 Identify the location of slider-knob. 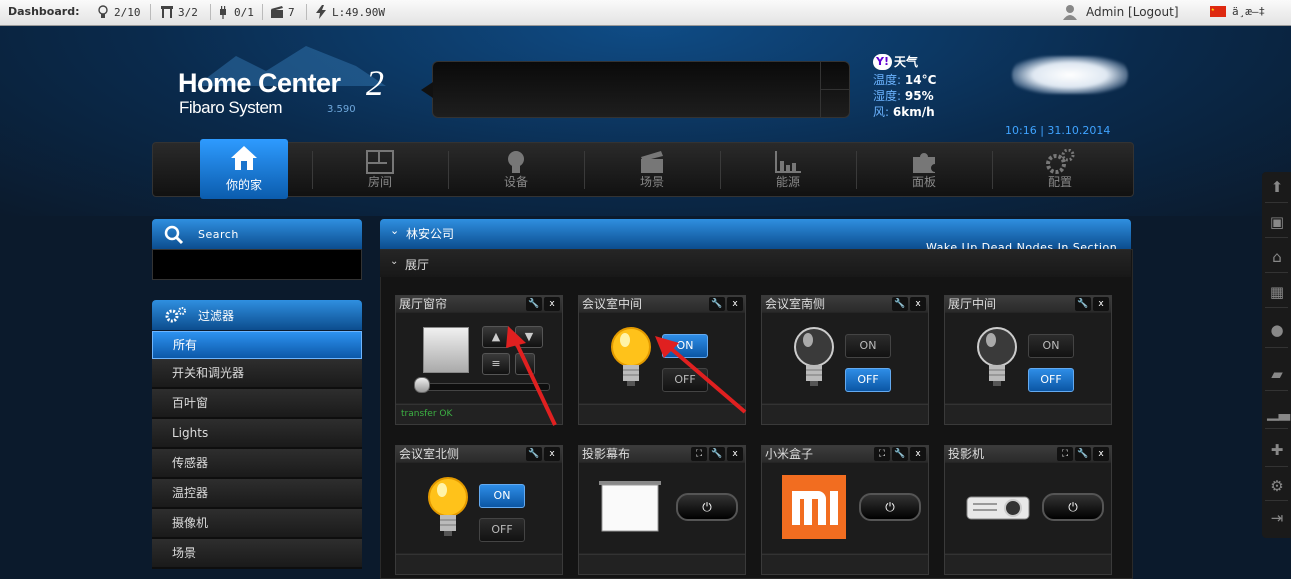
(422, 385).